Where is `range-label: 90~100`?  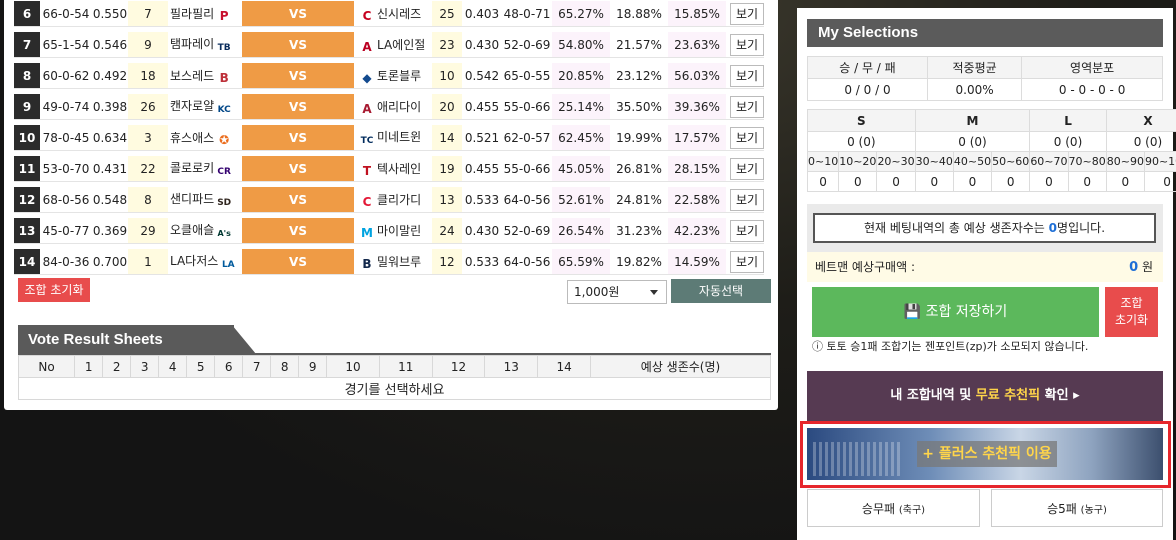
range-label: 90~100 is located at coordinates (1159, 161).